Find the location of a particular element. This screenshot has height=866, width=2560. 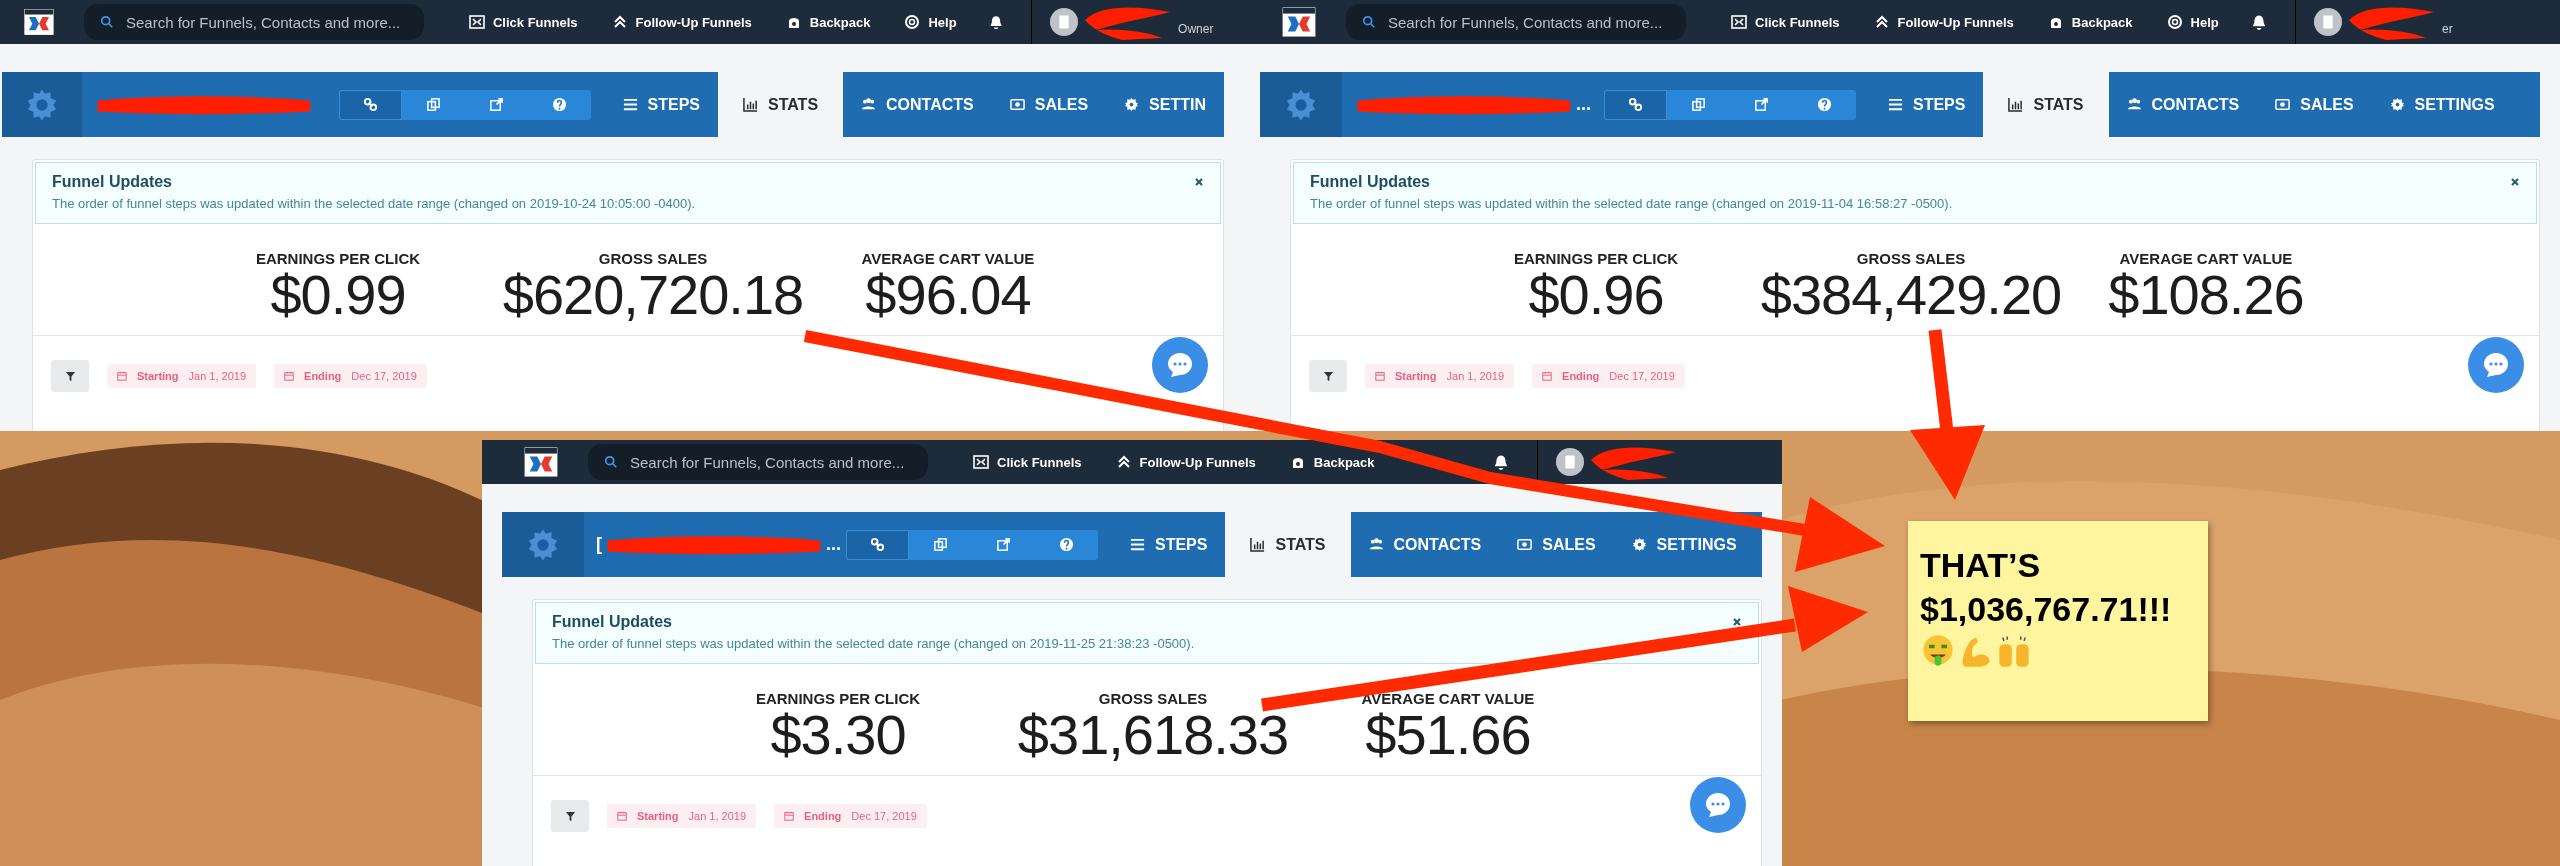

alert-message: The order of funnel steps was updated within the selected date range (changed on 2019-11-04 16:58:27 -0500). is located at coordinates (1631, 203).